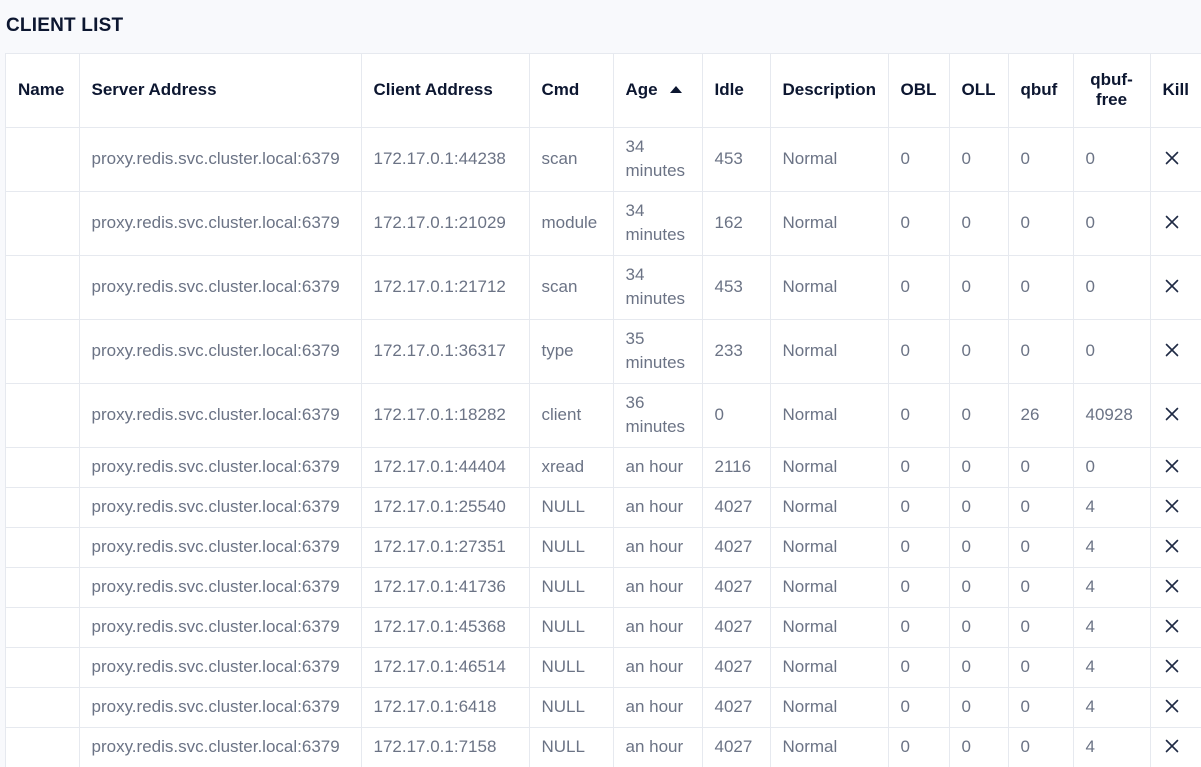 The image size is (1201, 767). What do you see at coordinates (571, 91) in the screenshot?
I see `column-header-cmd: Cmd` at bounding box center [571, 91].